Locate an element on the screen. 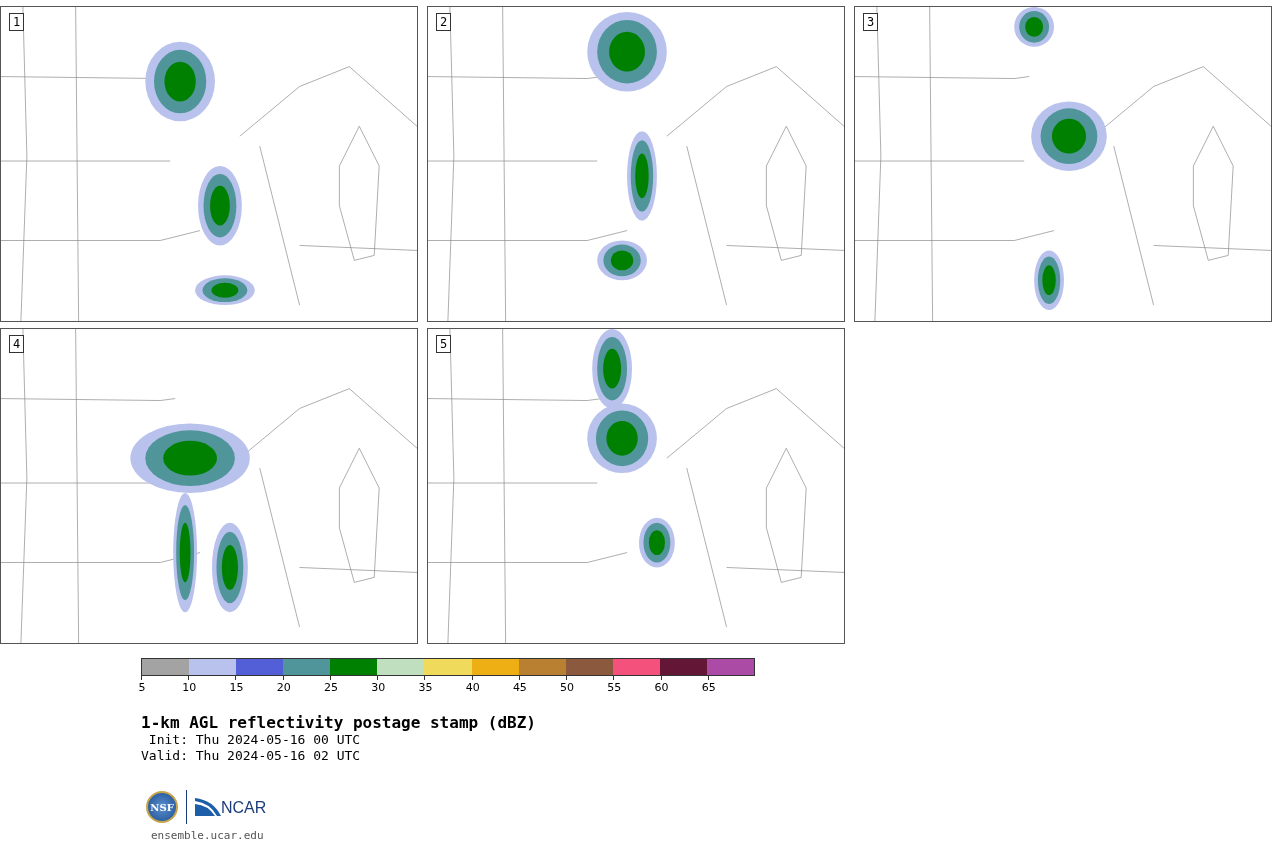 The width and height of the screenshot is (1280, 844). panel-number: 3 is located at coordinates (871, 22).